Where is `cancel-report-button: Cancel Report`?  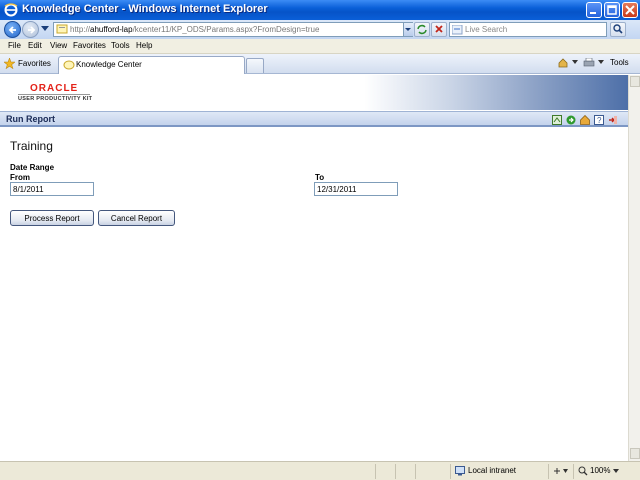 cancel-report-button: Cancel Report is located at coordinates (136, 218).